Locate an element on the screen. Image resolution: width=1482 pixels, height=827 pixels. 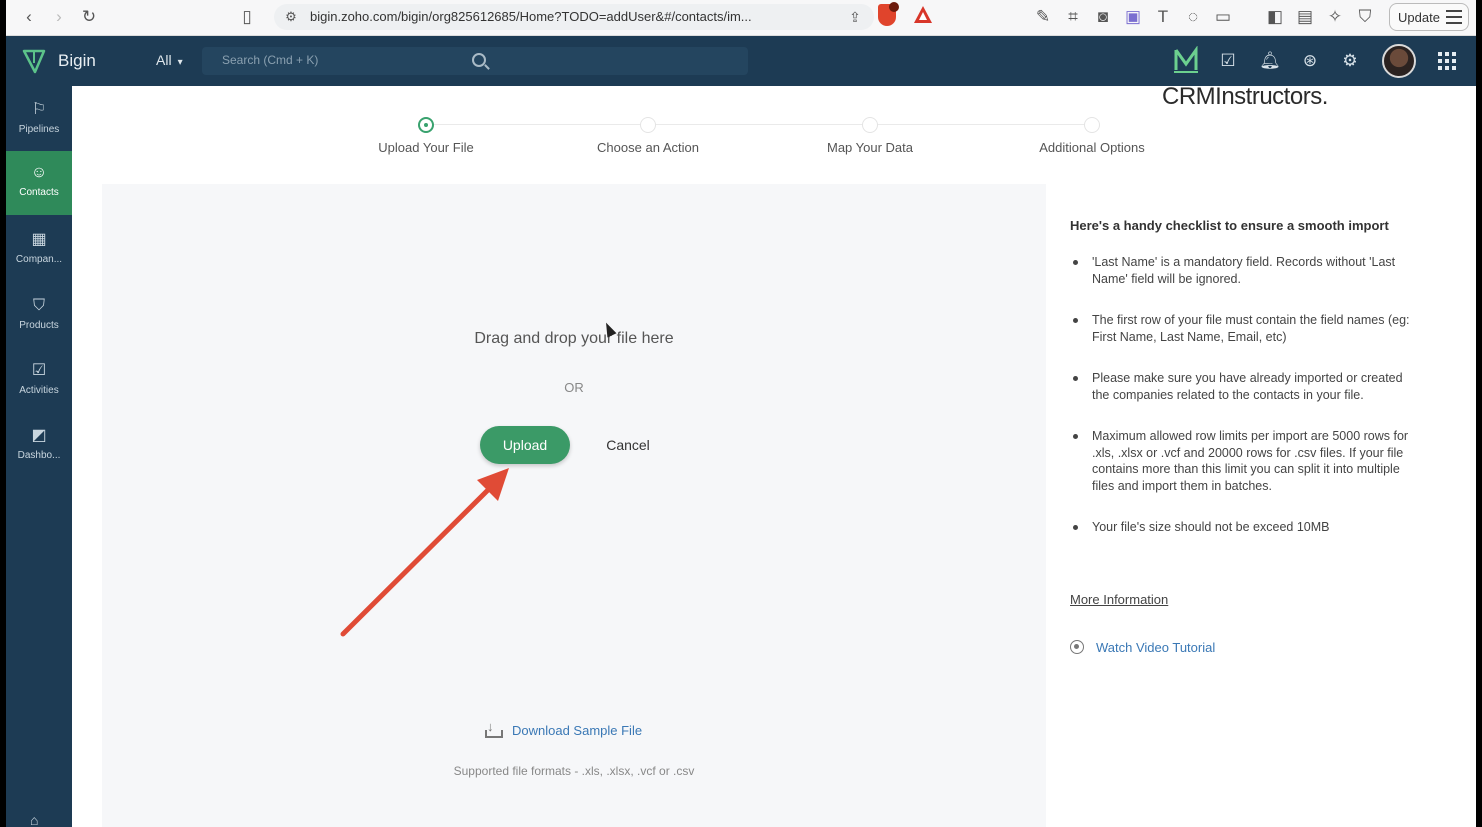
step-1-label: Upload Your File is located at coordinates (426, 147).